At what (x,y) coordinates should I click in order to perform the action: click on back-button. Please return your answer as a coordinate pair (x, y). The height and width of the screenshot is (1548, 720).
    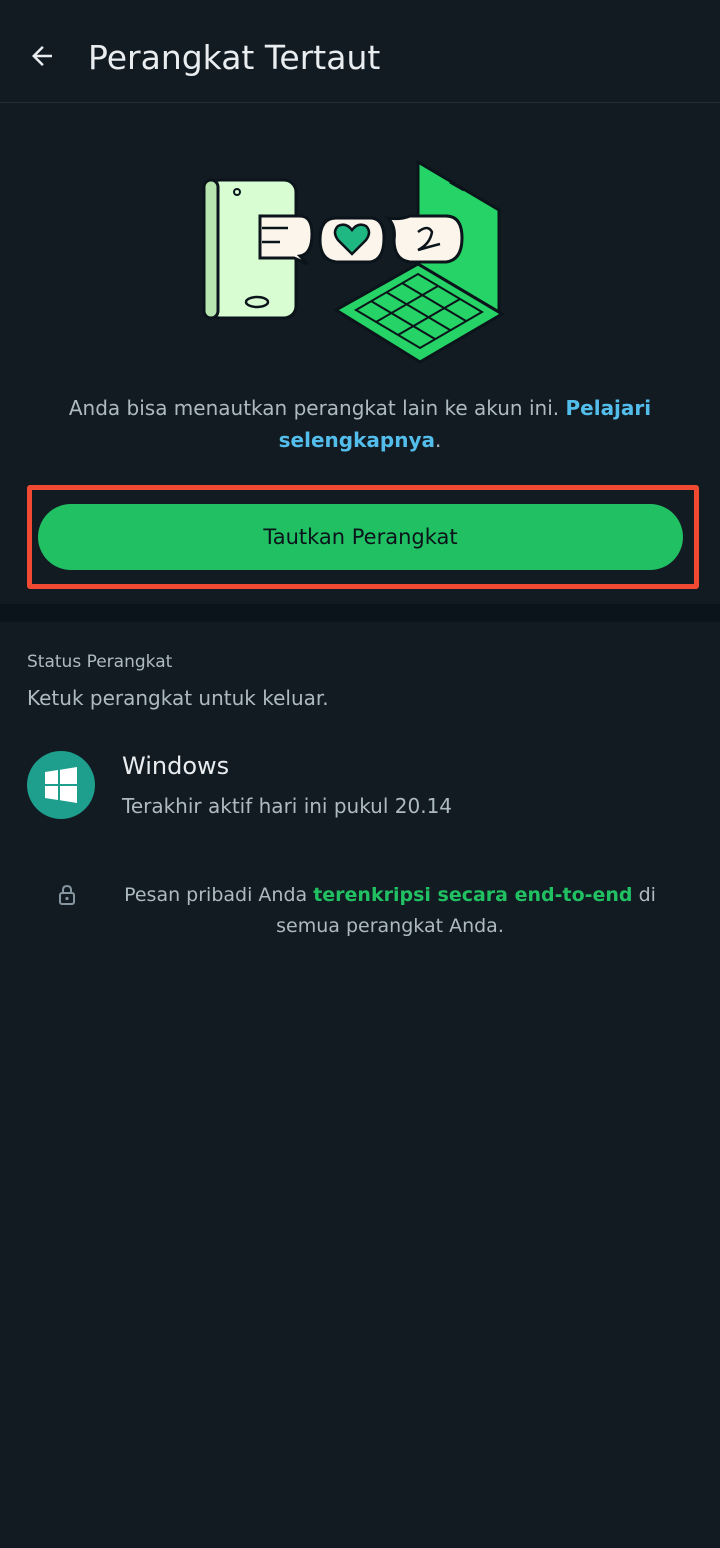
    Looking at the image, I should click on (42, 56).